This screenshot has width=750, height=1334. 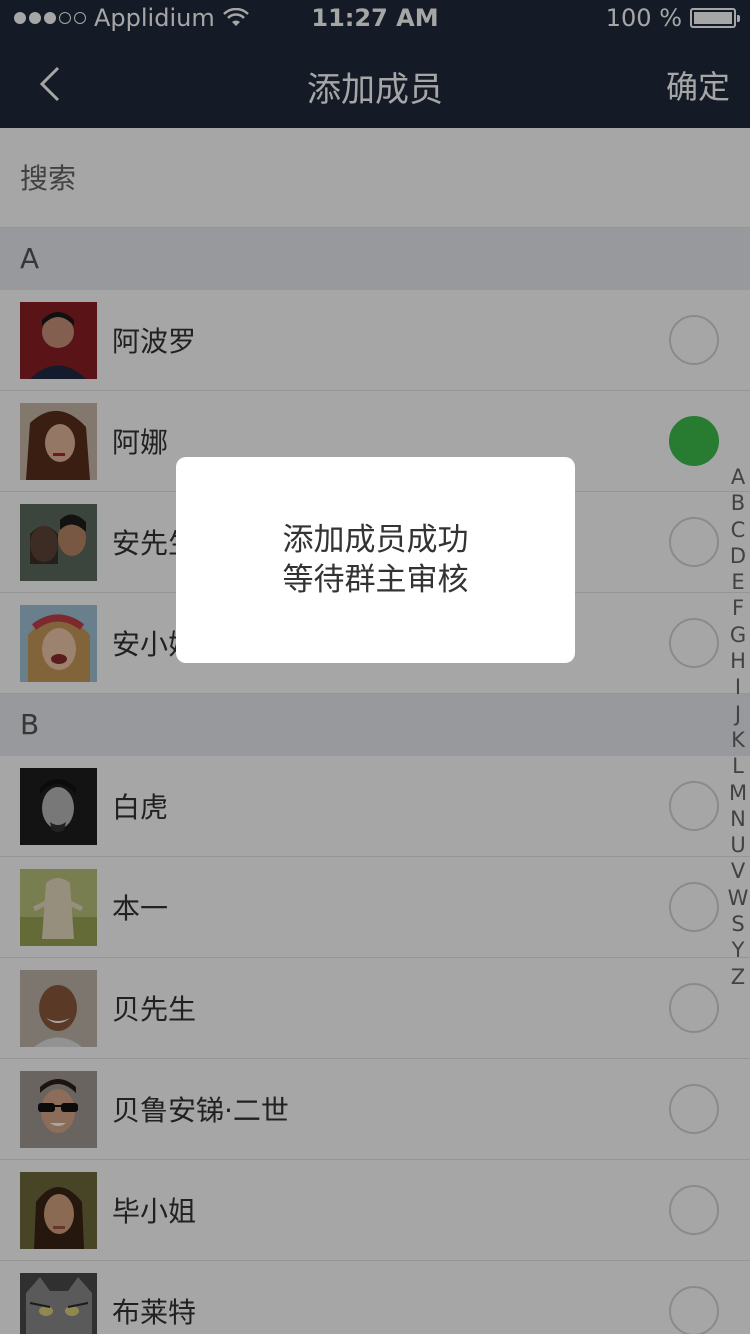 I want to click on dialog-message-line2: 等待群主审核, so click(x=375, y=580).